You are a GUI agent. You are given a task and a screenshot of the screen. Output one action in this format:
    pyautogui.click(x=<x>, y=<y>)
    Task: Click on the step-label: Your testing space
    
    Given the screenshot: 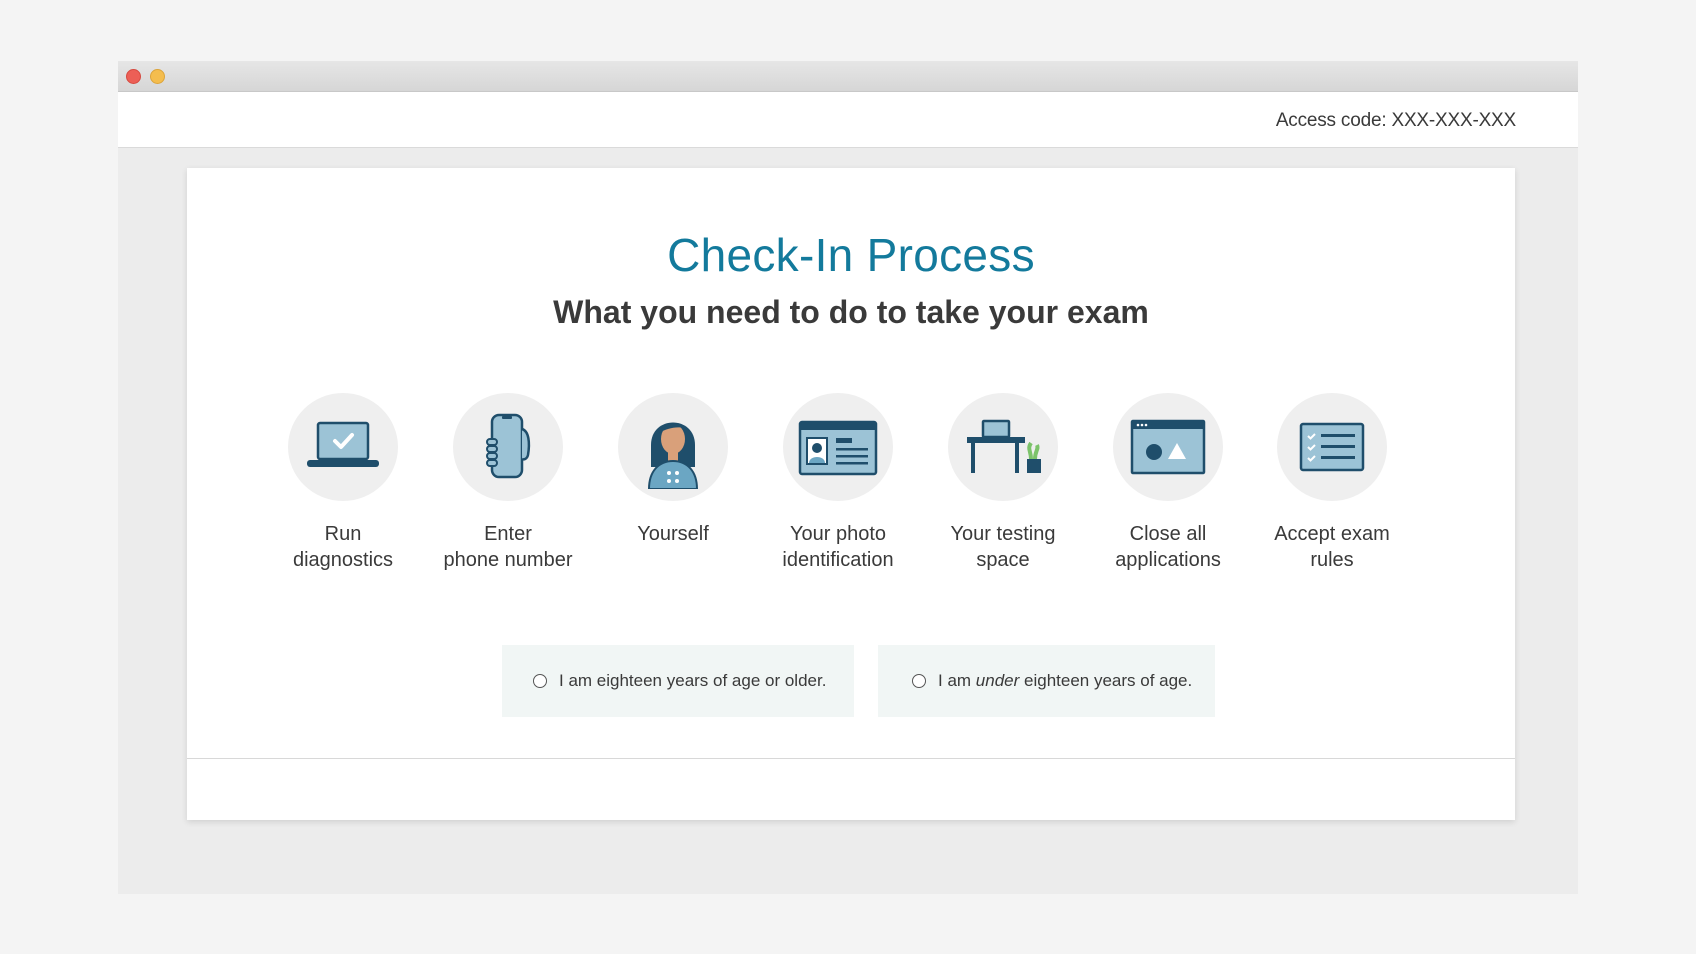 What is the action you would take?
    pyautogui.click(x=1003, y=547)
    